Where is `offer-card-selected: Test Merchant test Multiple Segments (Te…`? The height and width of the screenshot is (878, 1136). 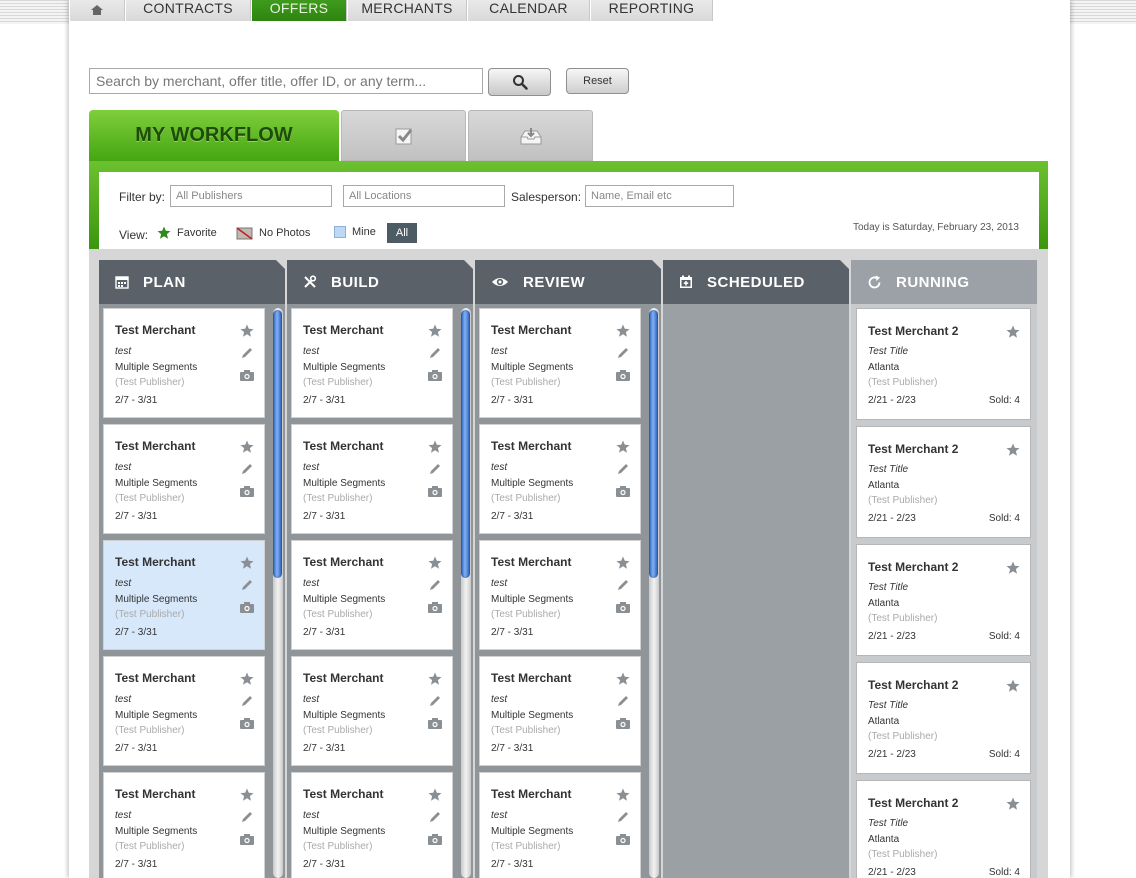 offer-card-selected: Test Merchant test Multiple Segments (Te… is located at coordinates (184, 595).